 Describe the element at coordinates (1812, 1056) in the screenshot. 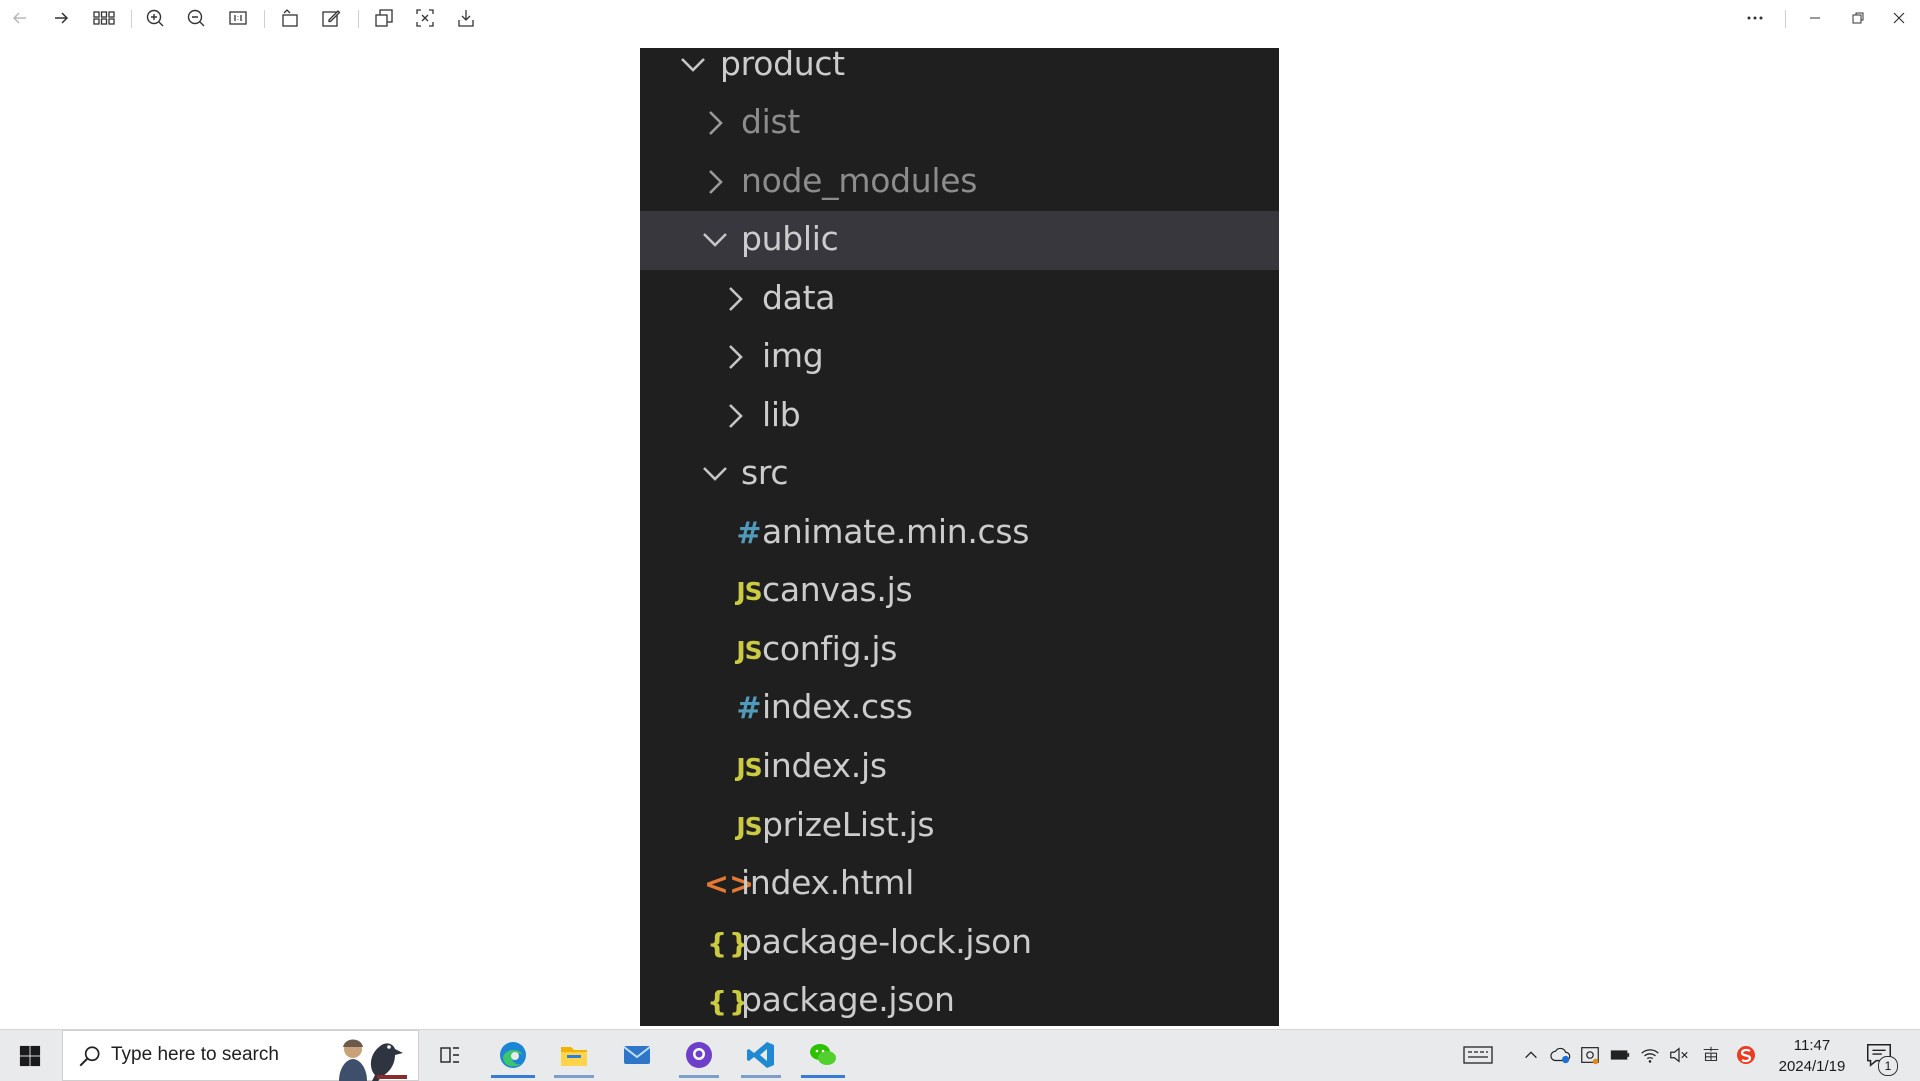

I see `system-clock: 11:47 2024/1/19` at that location.